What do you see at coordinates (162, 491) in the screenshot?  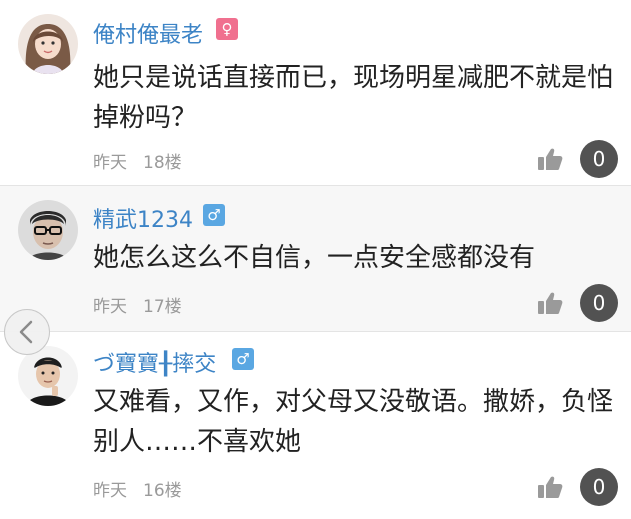 I see `comment-floor: 16楼` at bounding box center [162, 491].